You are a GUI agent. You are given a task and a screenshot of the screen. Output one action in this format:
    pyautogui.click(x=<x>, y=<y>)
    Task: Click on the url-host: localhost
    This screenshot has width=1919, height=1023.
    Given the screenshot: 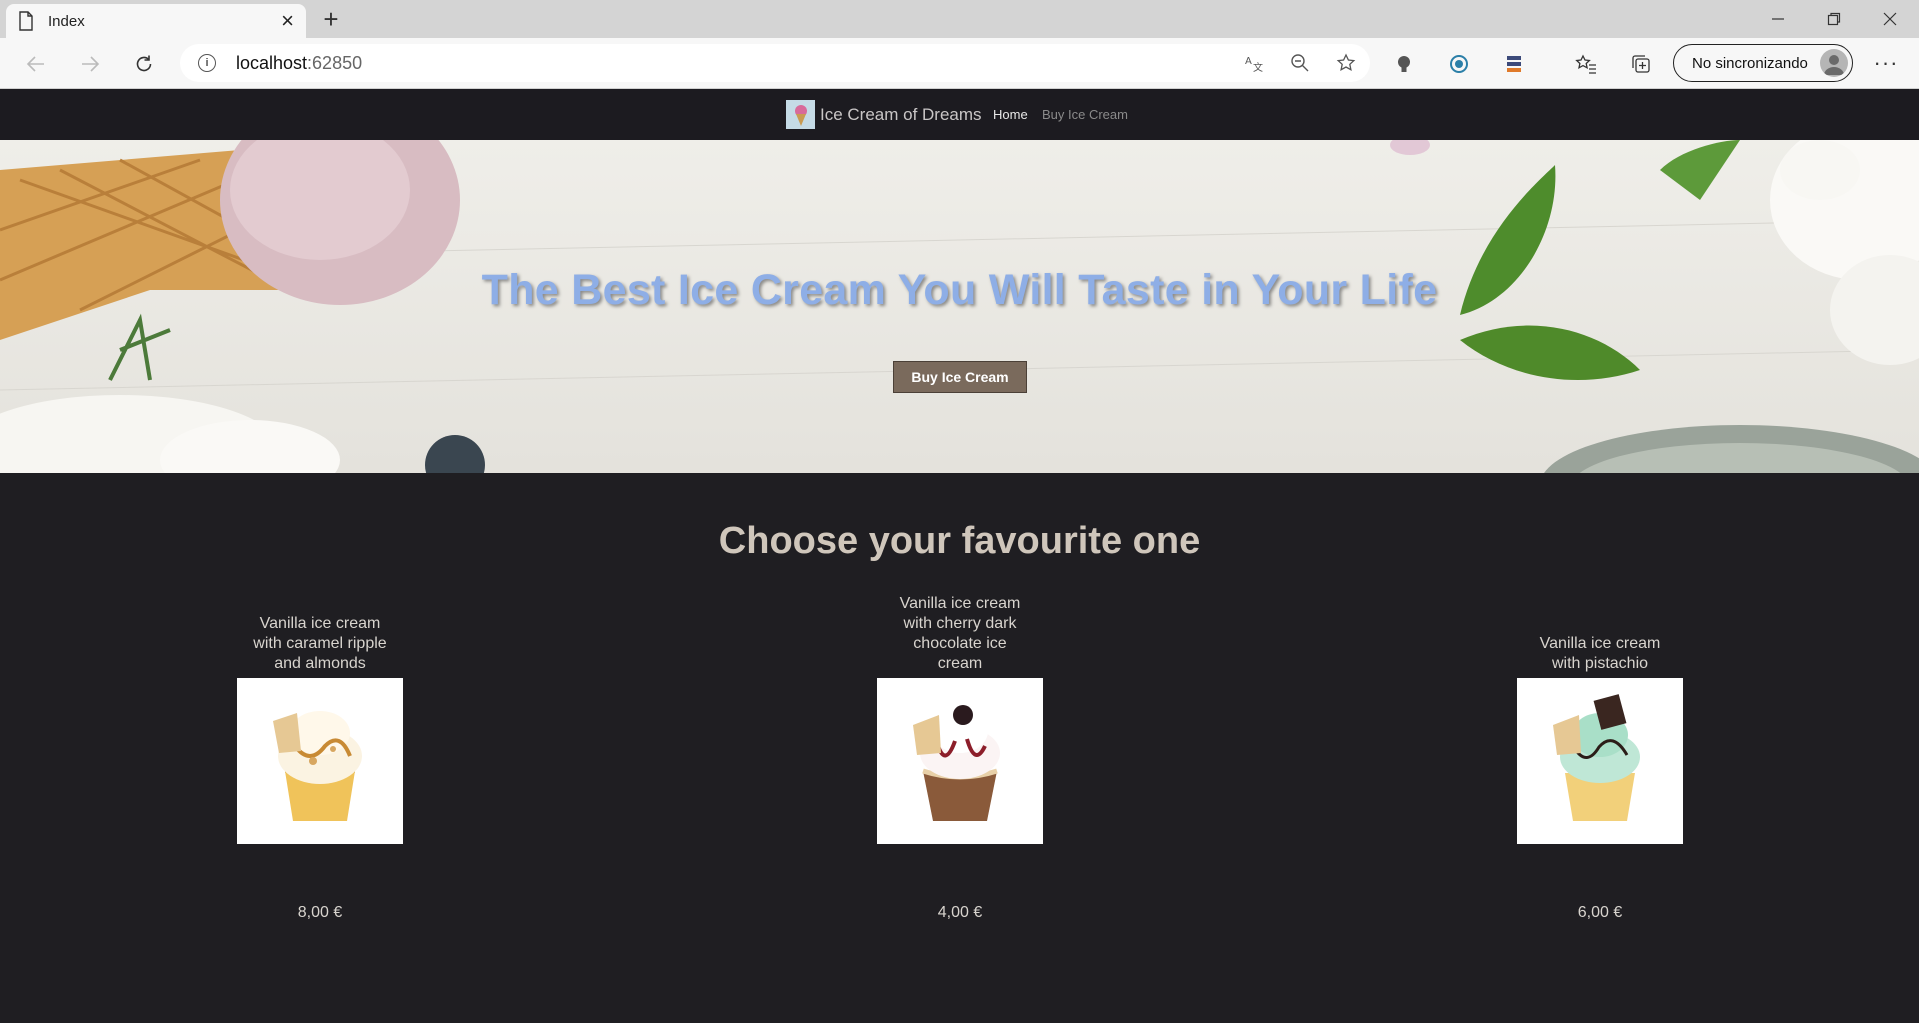 What is the action you would take?
    pyautogui.click(x=272, y=62)
    